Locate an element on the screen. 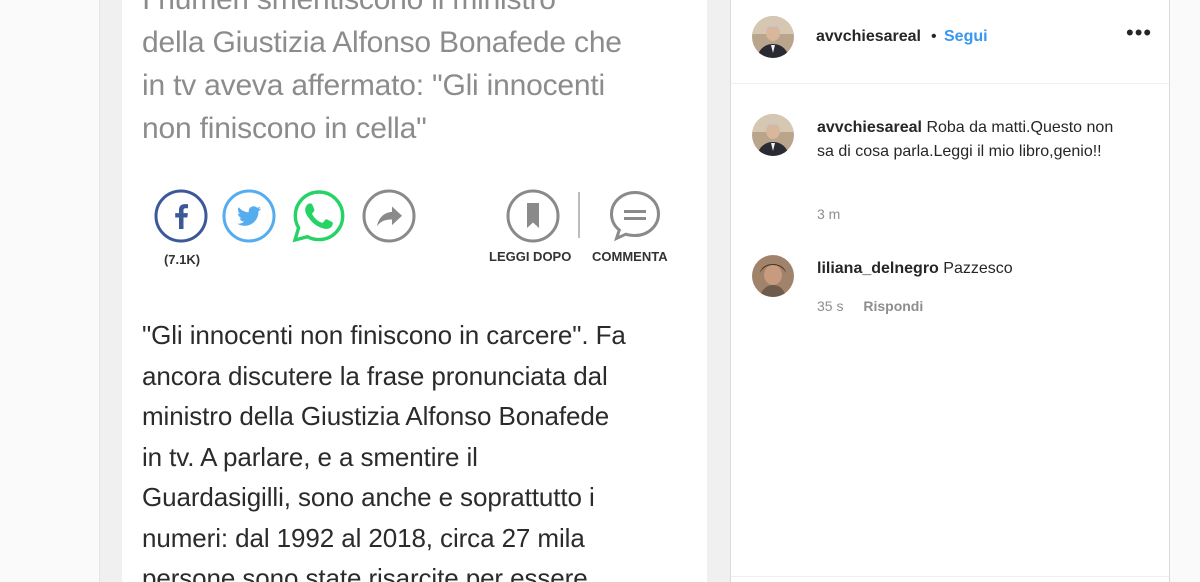 The image size is (1200, 582). share-divider is located at coordinates (579, 215).